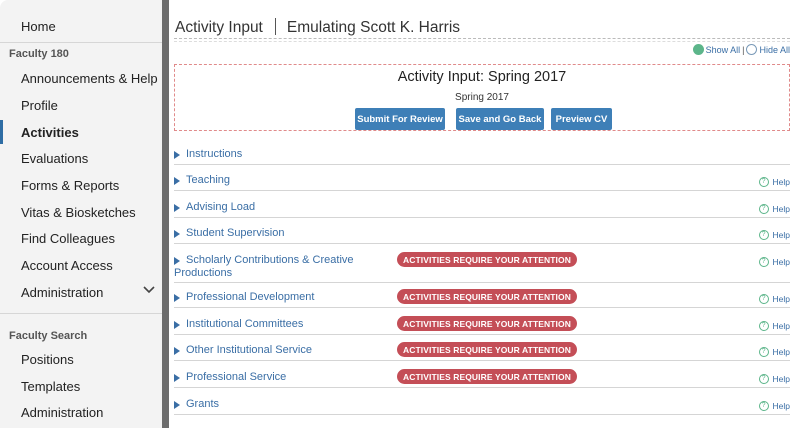 The width and height of the screenshot is (801, 428). Describe the element at coordinates (47, 359) in the screenshot. I see `sidebar-item-positions: Positions` at that location.